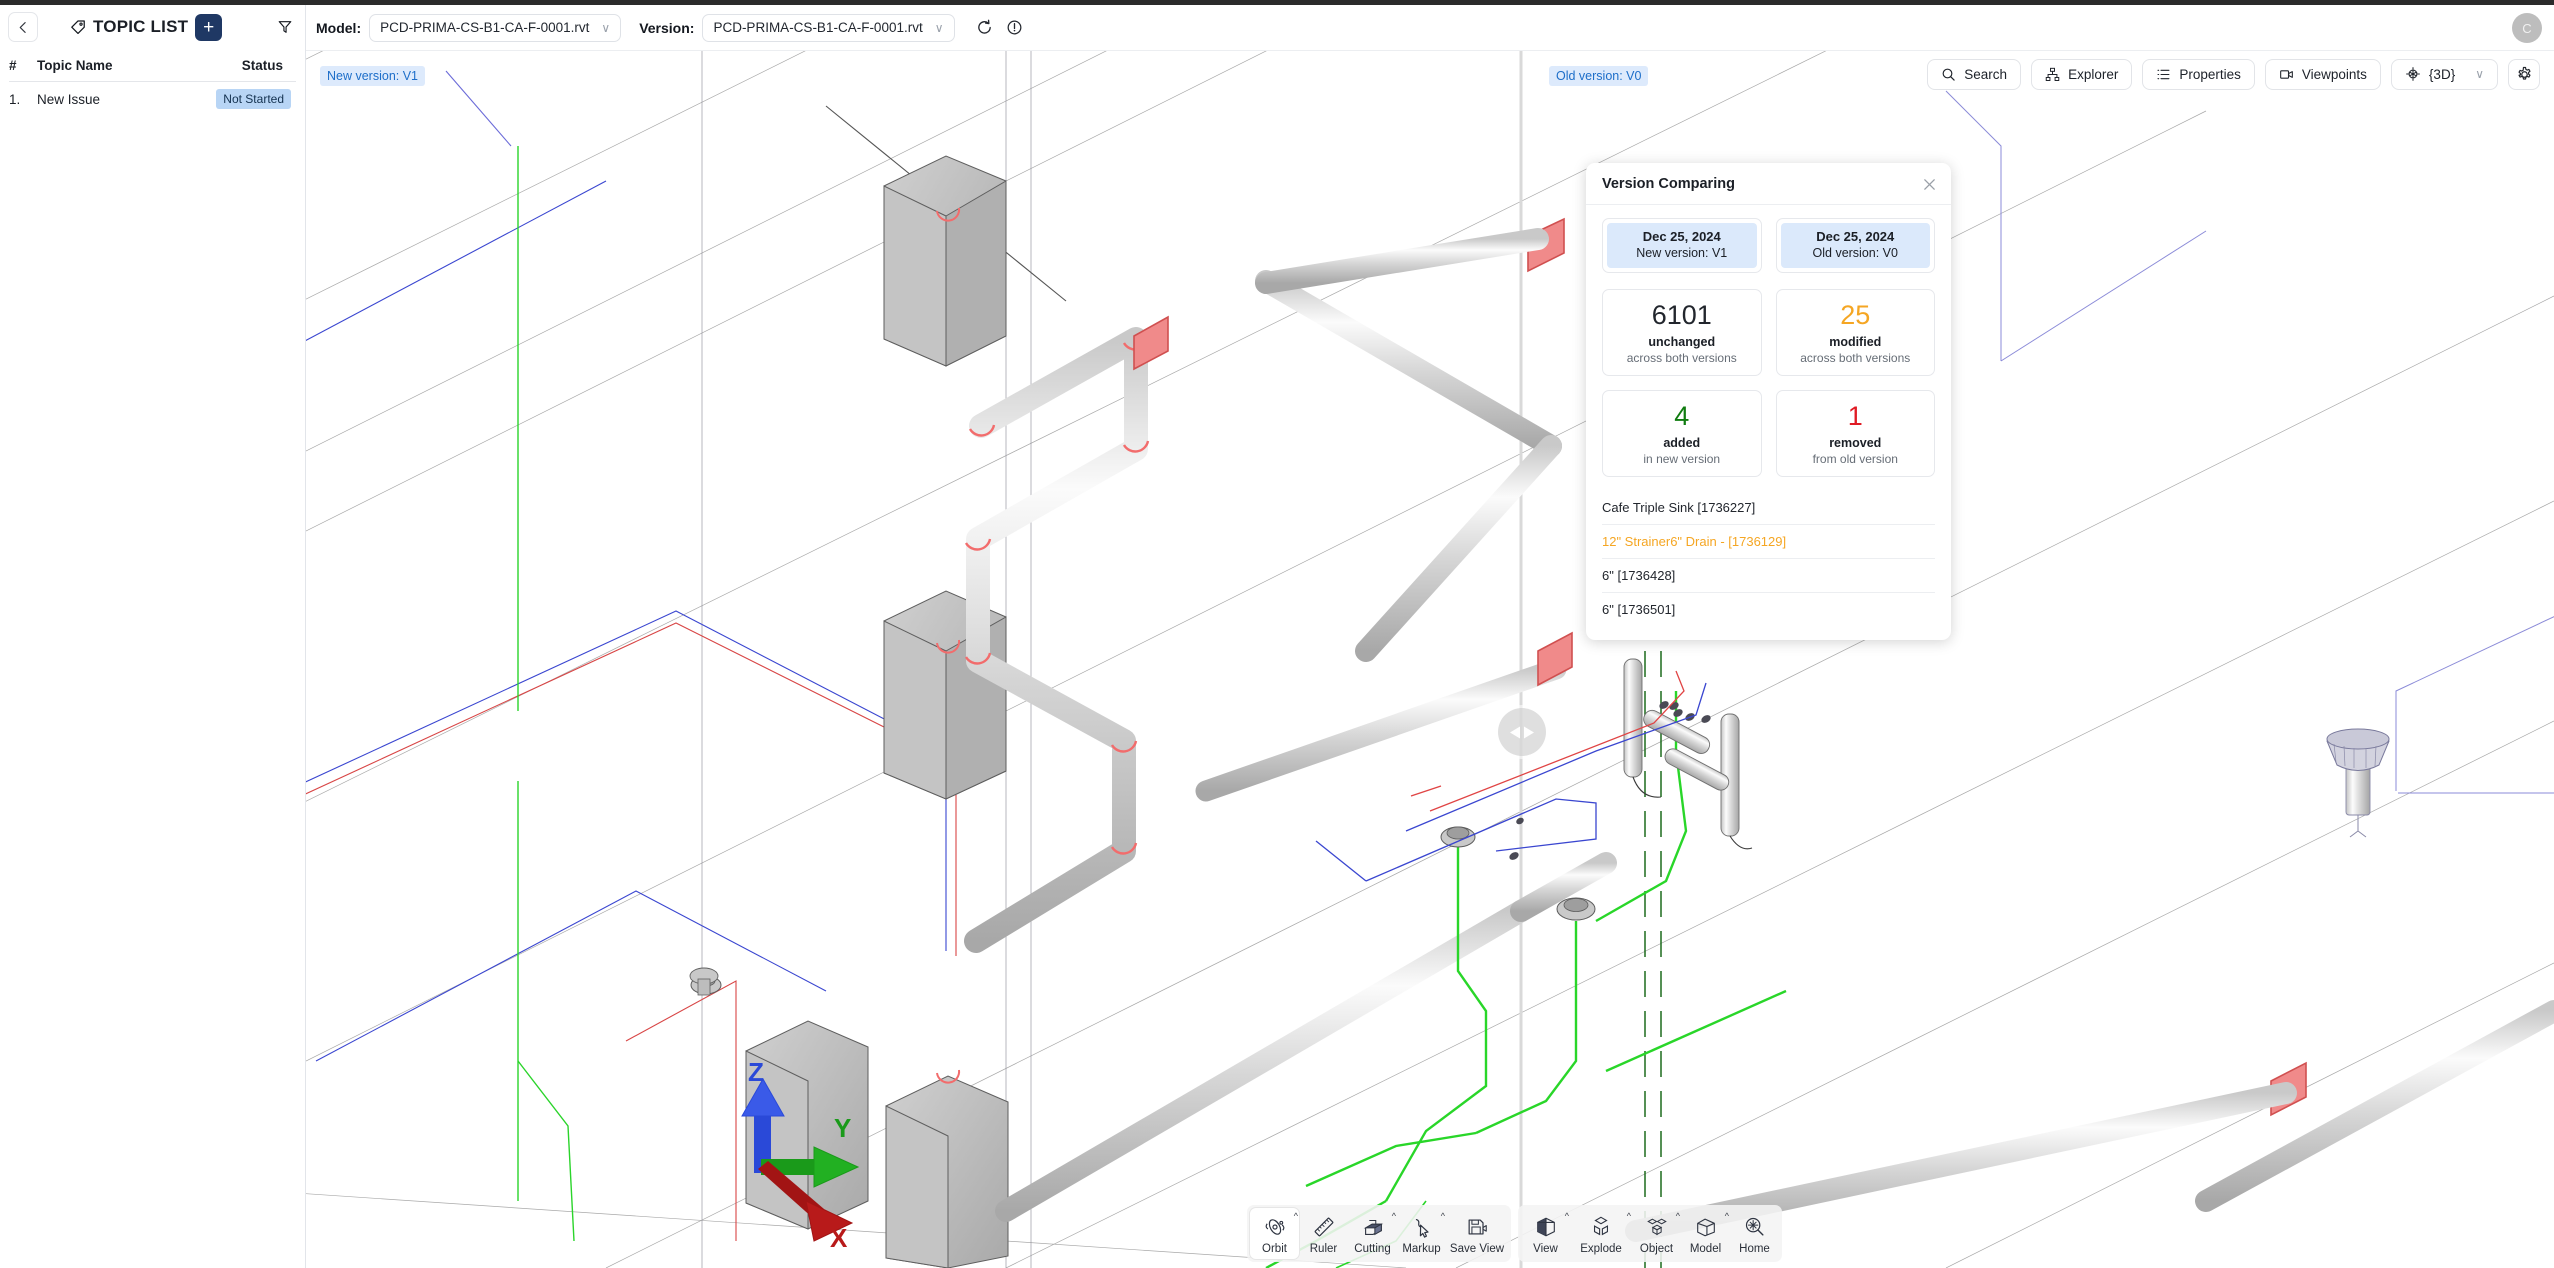  I want to click on version-split-handle, so click(1522, 732).